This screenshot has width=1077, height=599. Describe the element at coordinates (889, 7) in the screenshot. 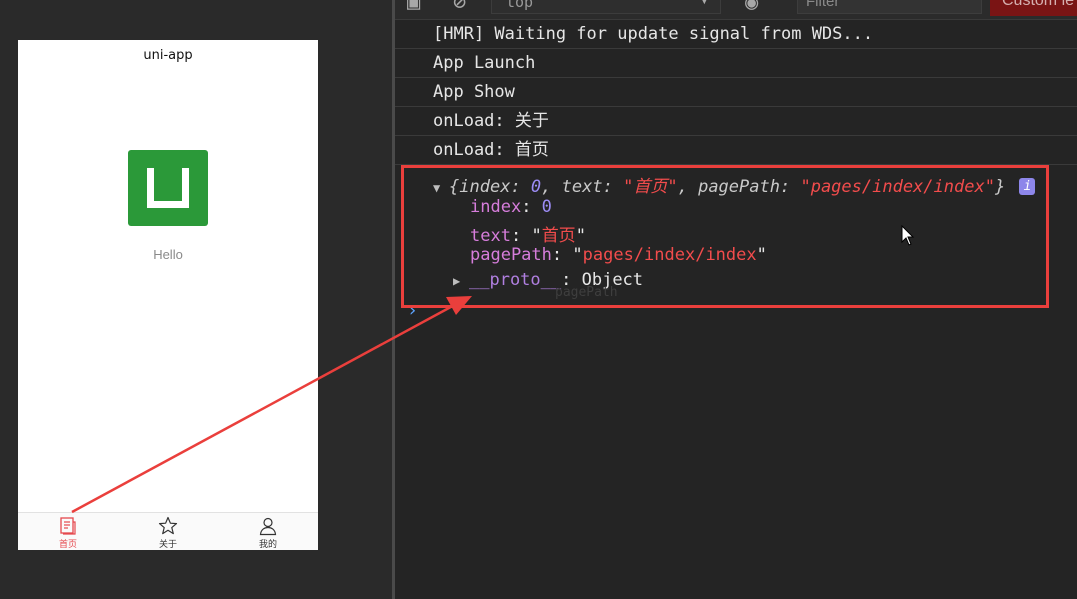

I see `filter-input: Filter` at that location.